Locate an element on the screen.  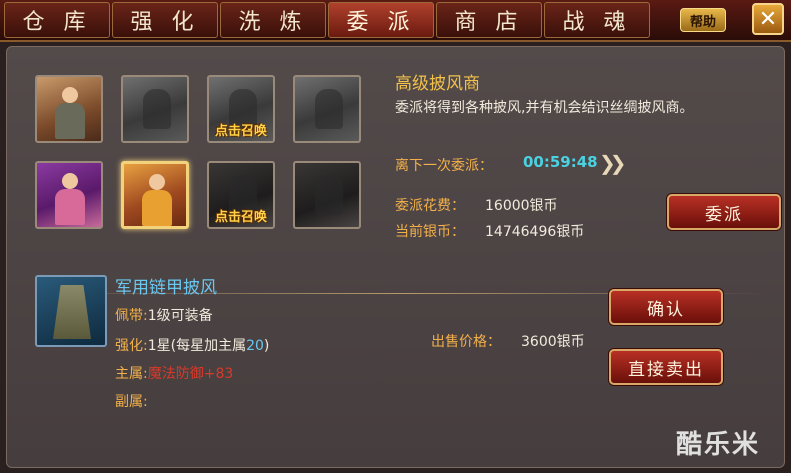
tab-enhance: 强 化 is located at coordinates (165, 20).